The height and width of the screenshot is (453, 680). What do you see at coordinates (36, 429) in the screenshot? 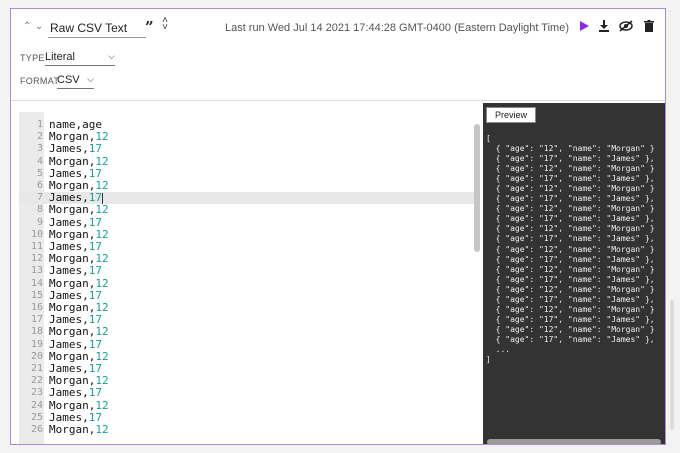
I see `line-number: 26` at bounding box center [36, 429].